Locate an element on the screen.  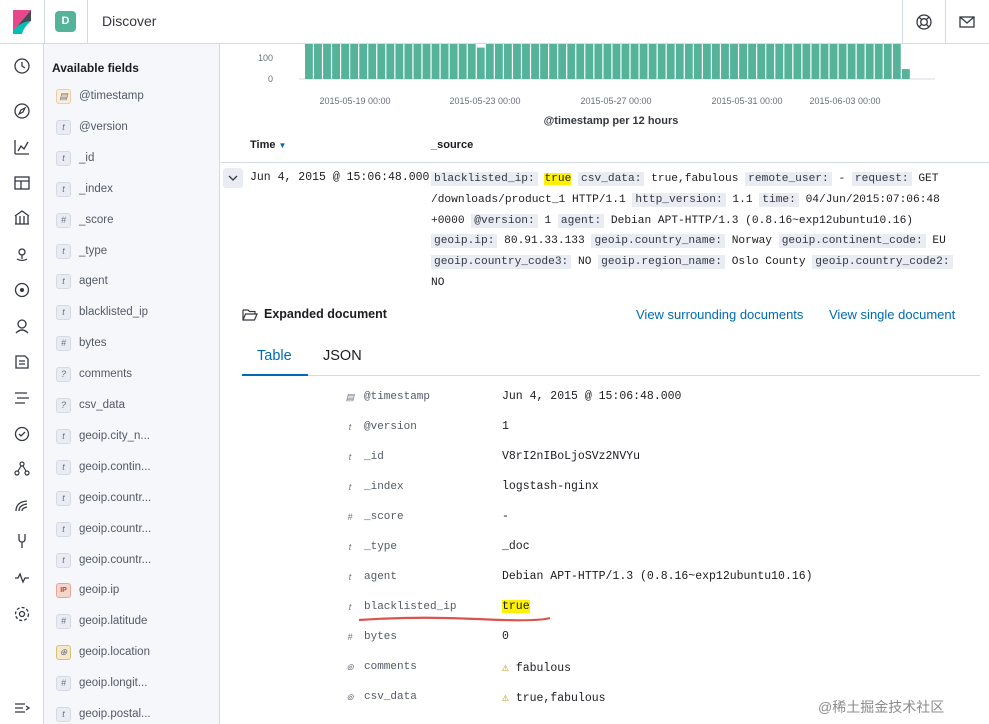
field-item: # geoip.latitude is located at coordinates (136, 621).